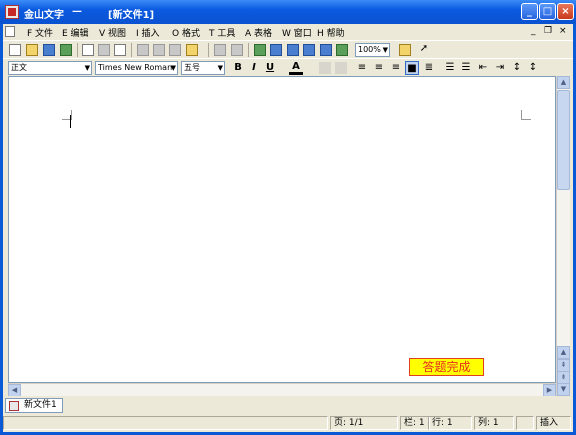 This screenshot has width=576, height=435. What do you see at coordinates (165, 423) in the screenshot?
I see `status-message` at bounding box center [165, 423].